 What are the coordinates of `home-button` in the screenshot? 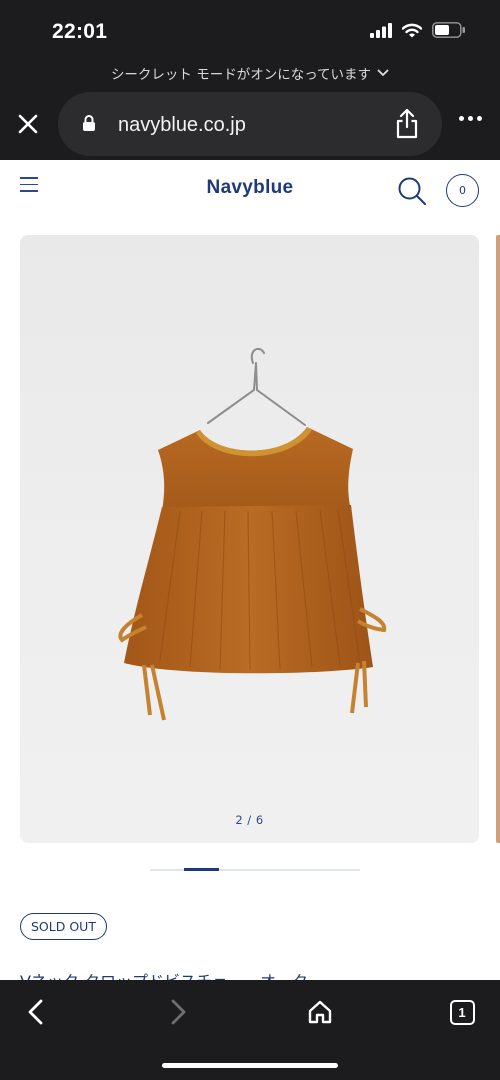 It's located at (320, 1012).